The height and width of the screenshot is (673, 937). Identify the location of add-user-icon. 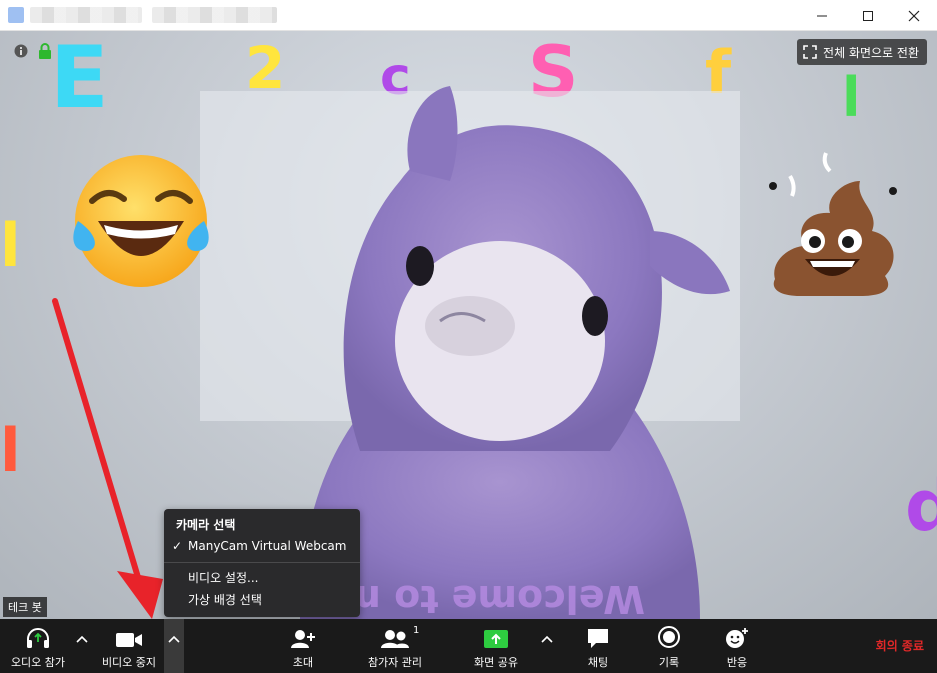
(303, 639).